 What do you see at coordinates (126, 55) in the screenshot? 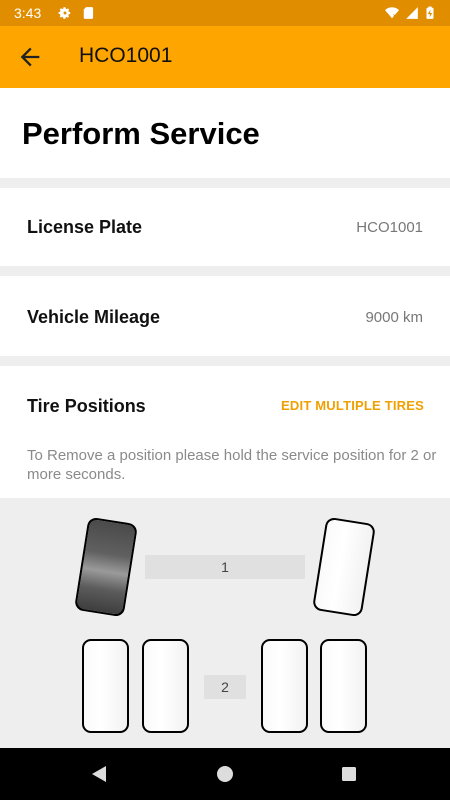
I see `toolbar-title: HCO1001` at bounding box center [126, 55].